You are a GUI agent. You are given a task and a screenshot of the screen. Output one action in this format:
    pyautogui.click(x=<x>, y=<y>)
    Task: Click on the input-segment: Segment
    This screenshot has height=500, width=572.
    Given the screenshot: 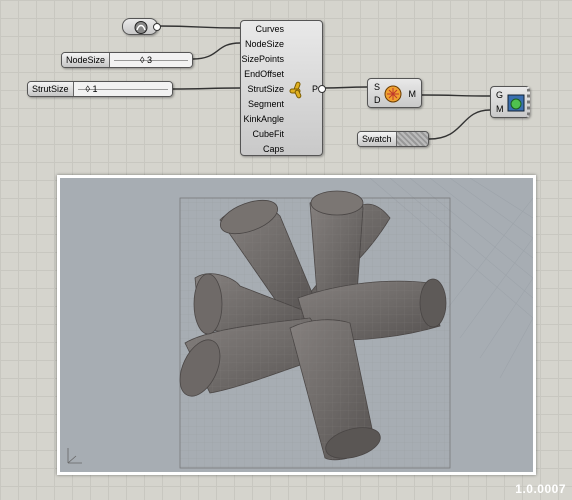 What is the action you would take?
    pyautogui.click(x=266, y=104)
    